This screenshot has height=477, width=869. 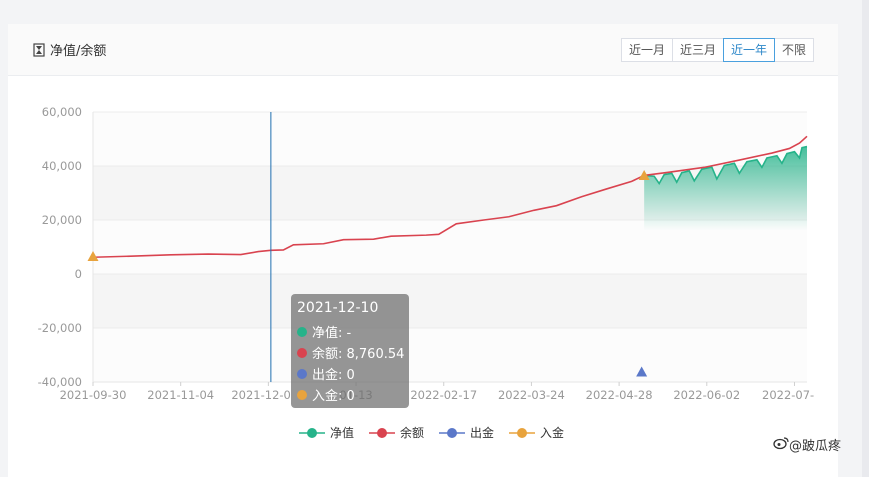 What do you see at coordinates (781, 445) in the screenshot?
I see `weibo-icon` at bounding box center [781, 445].